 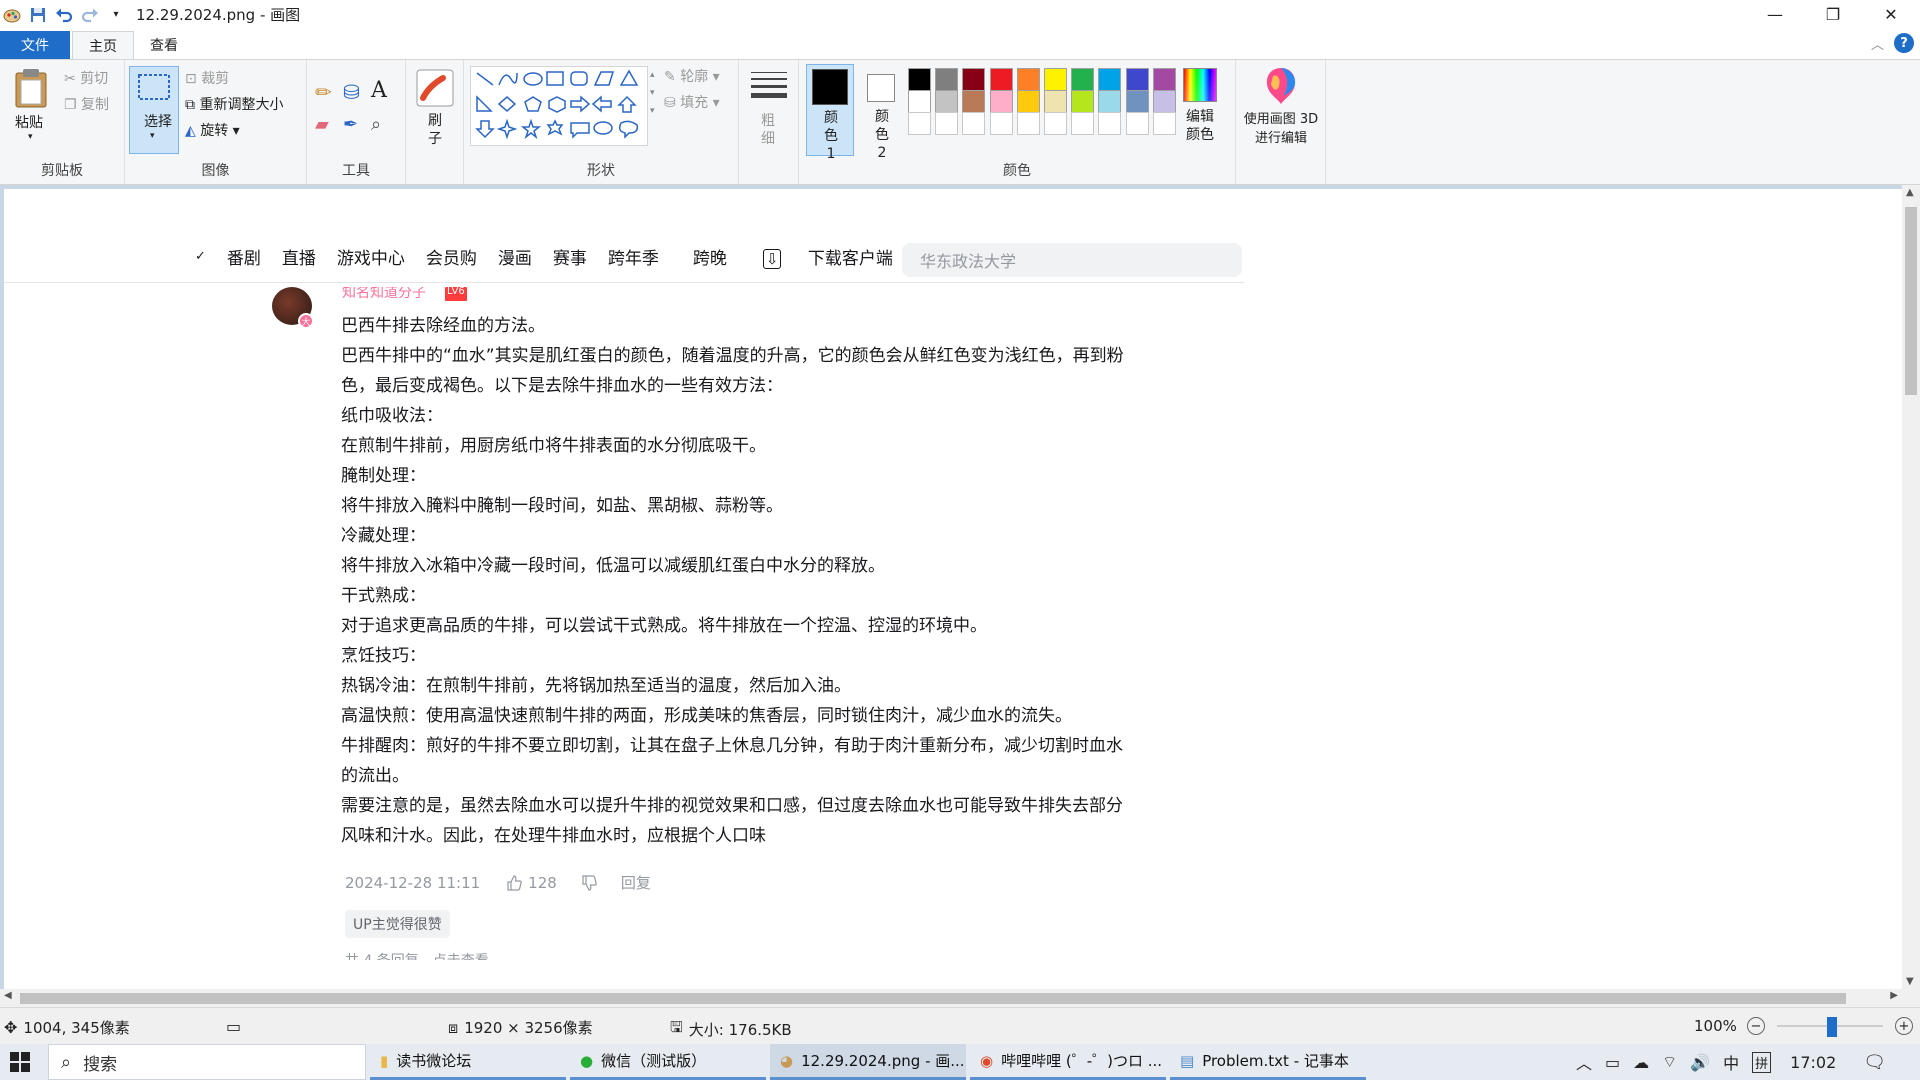 What do you see at coordinates (376, 124) in the screenshot?
I see `magnifier-icon: ⌕` at bounding box center [376, 124].